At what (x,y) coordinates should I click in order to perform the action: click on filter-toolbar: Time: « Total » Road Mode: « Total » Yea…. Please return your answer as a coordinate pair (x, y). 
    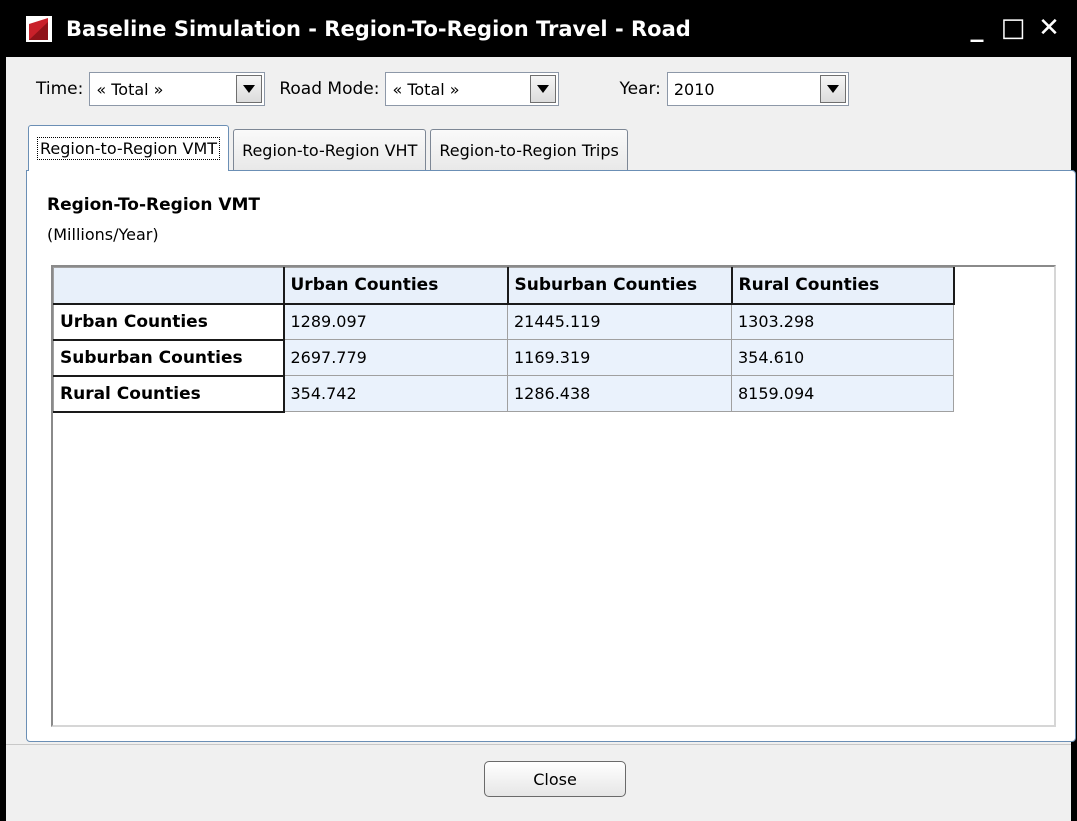
    Looking at the image, I should click on (538, 89).